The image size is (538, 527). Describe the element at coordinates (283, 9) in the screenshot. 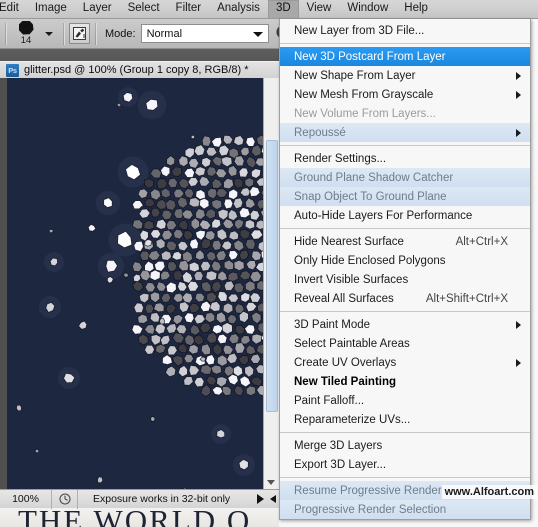

I see `menu-3d: 3D` at that location.